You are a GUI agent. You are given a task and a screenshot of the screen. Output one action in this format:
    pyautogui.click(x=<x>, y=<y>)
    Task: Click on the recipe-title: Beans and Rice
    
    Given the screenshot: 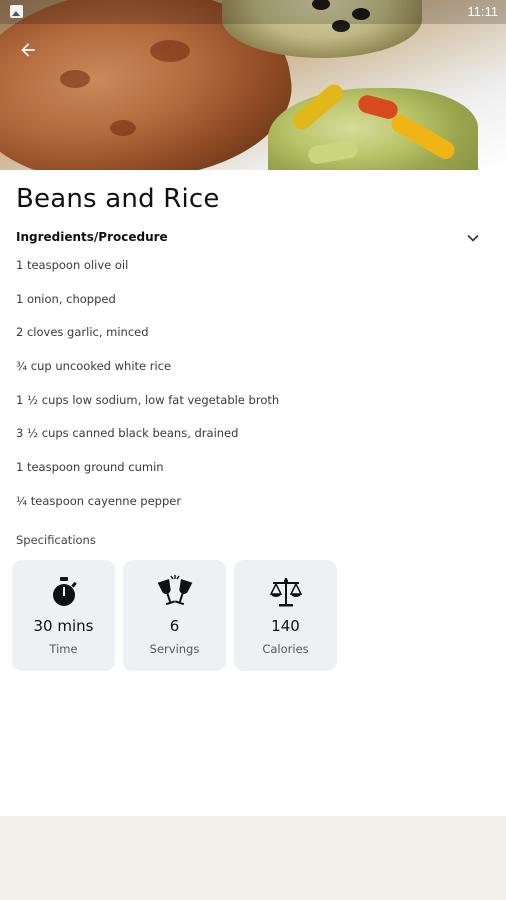 What is the action you would take?
    pyautogui.click(x=118, y=199)
    